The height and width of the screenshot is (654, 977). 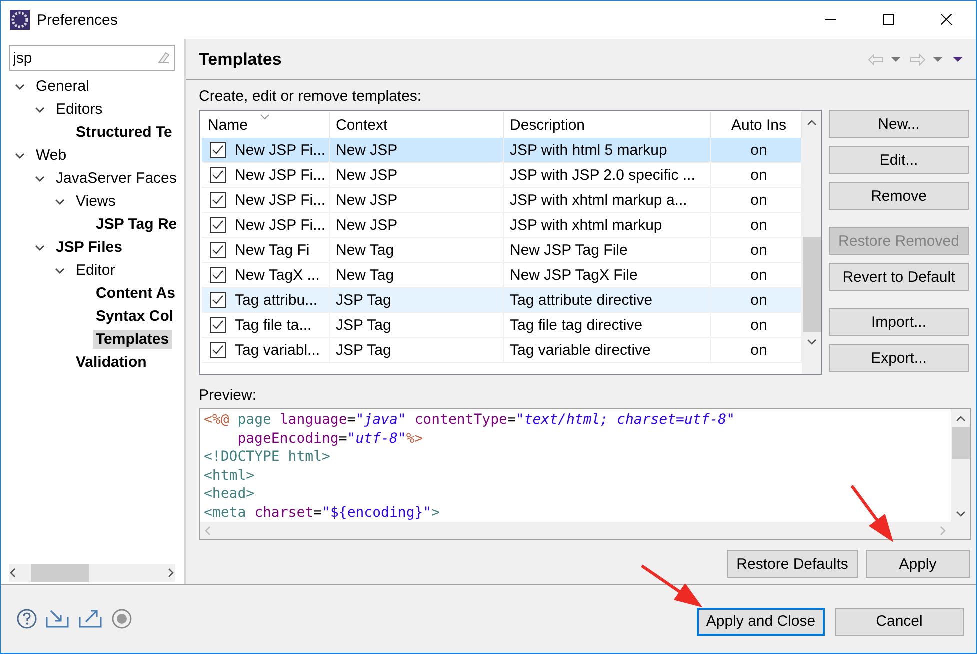 What do you see at coordinates (958, 60) in the screenshot?
I see `view-menu-icon` at bounding box center [958, 60].